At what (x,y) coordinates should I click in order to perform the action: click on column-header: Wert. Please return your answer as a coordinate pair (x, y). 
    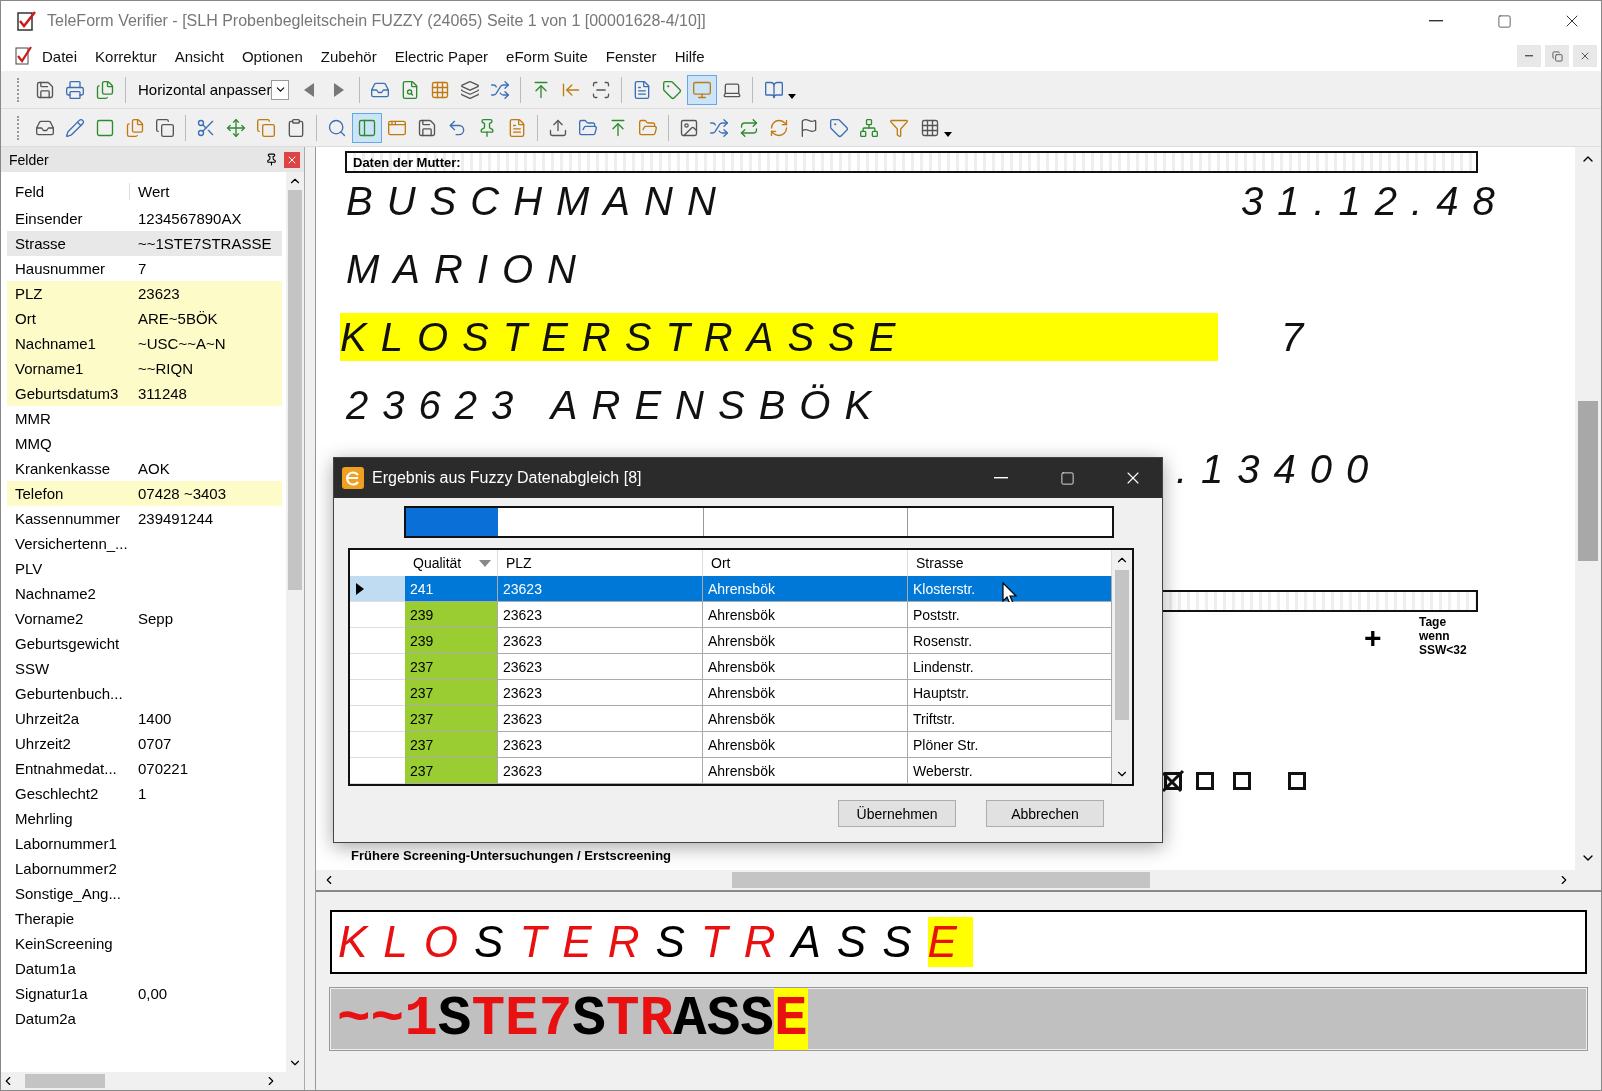
    Looking at the image, I should click on (205, 191).